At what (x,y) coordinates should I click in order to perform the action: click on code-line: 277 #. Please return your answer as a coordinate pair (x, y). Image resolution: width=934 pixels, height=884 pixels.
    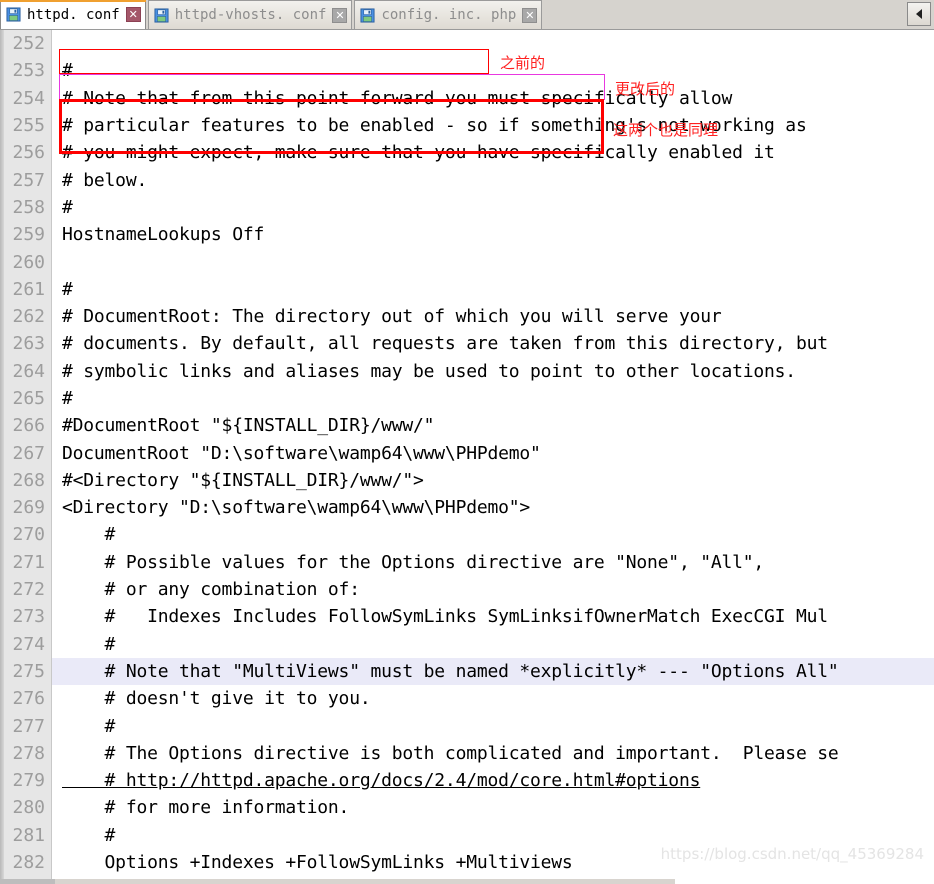
    Looking at the image, I should click on (467, 726).